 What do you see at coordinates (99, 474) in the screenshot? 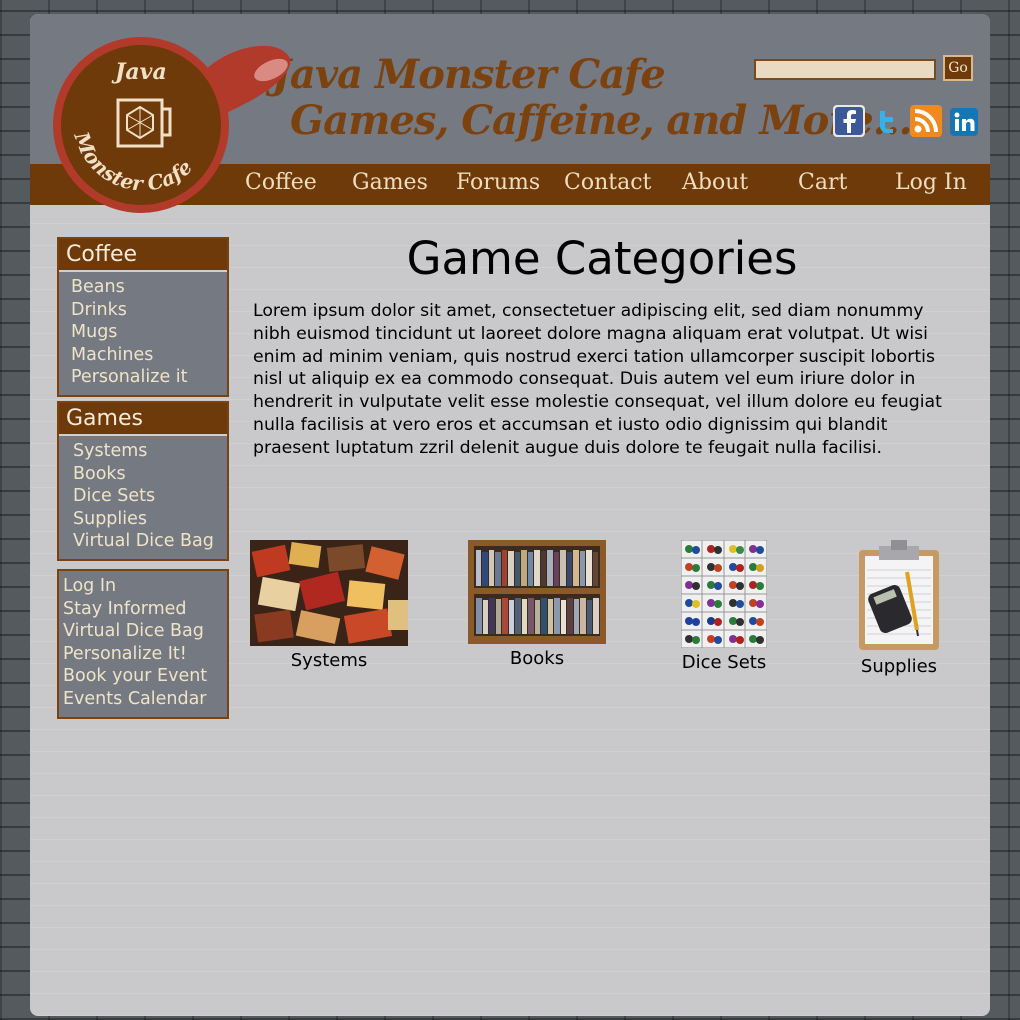
I see `sidebar-item-books: Books` at bounding box center [99, 474].